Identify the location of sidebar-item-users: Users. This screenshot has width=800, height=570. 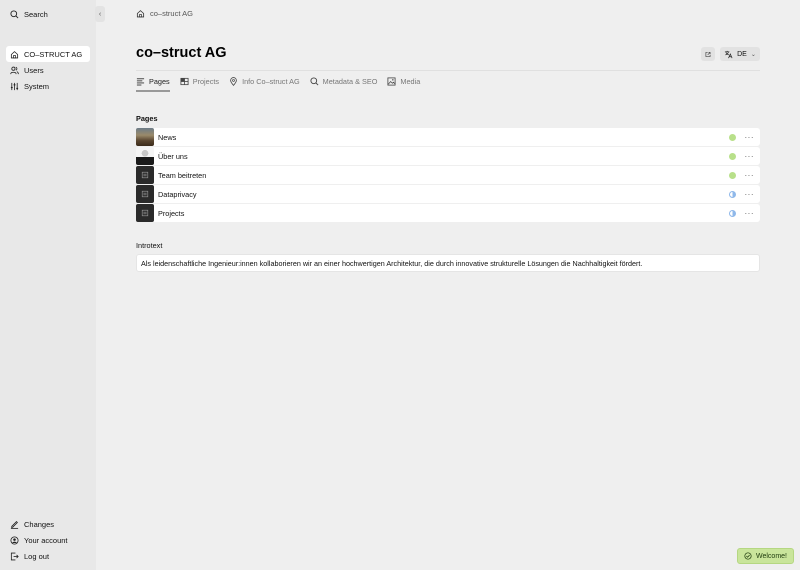
(48, 70).